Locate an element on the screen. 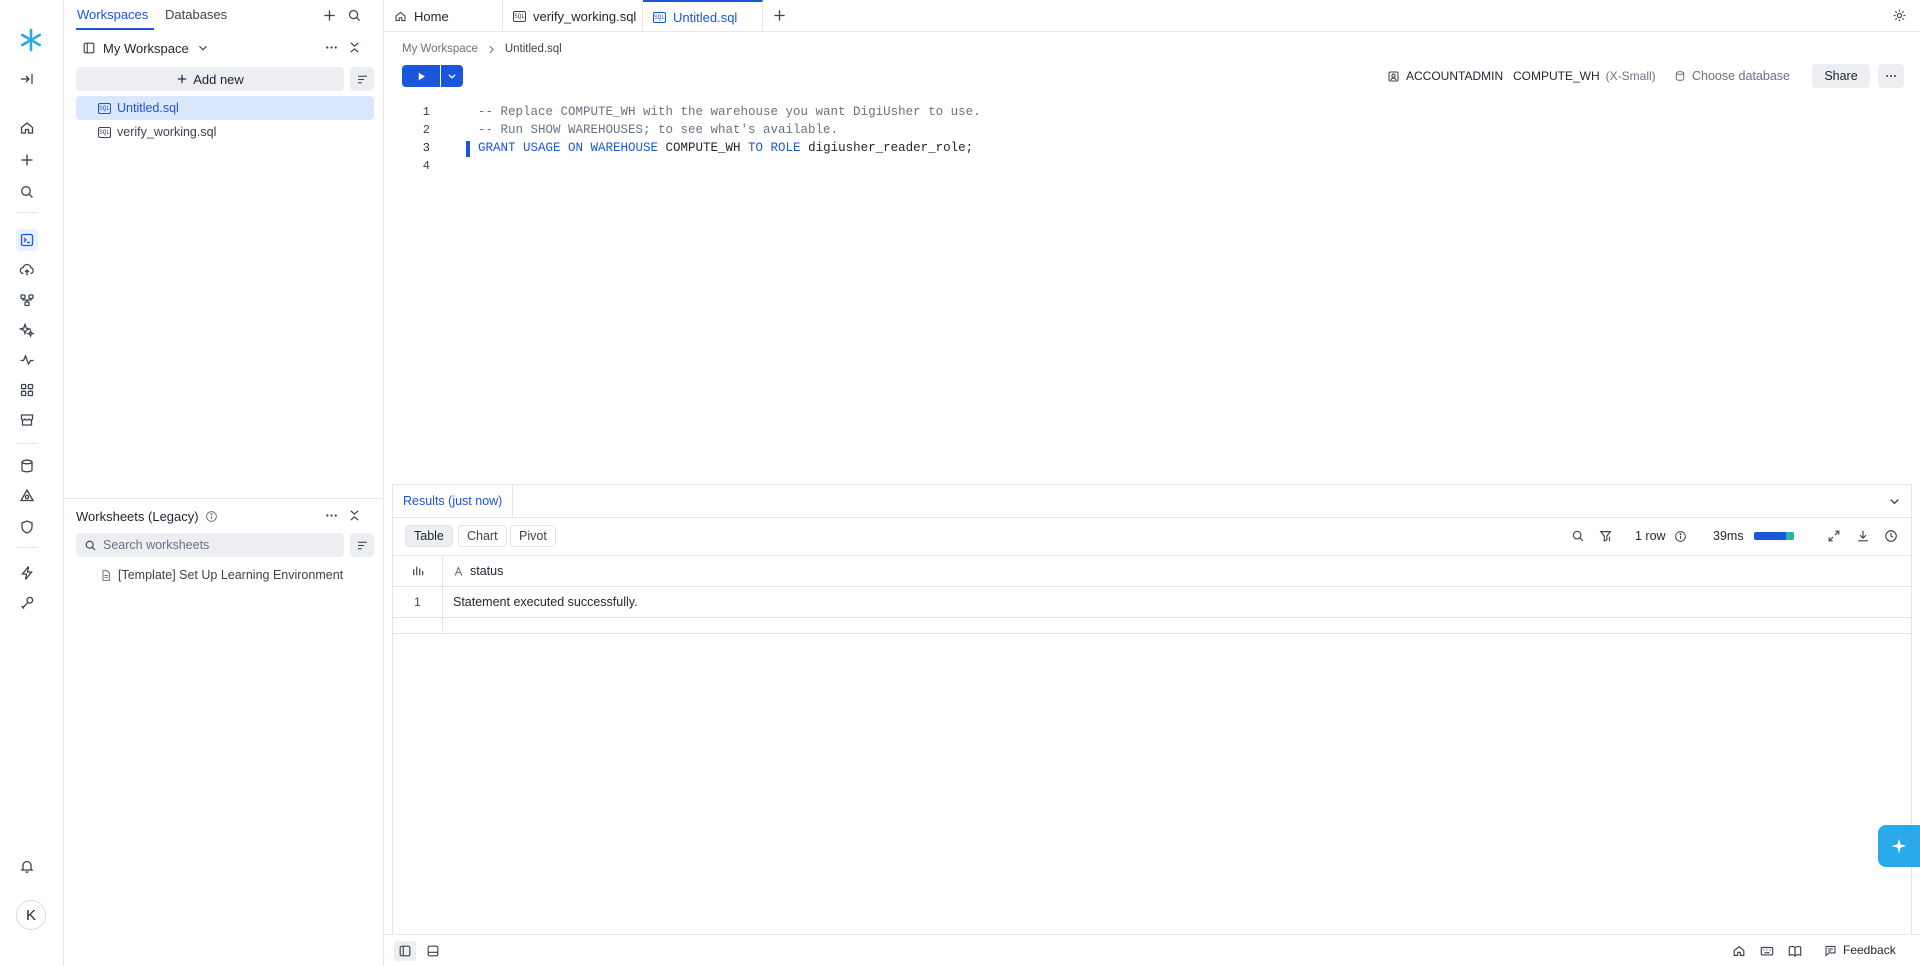 The image size is (1920, 966). legacy-more-icon is located at coordinates (331, 515).